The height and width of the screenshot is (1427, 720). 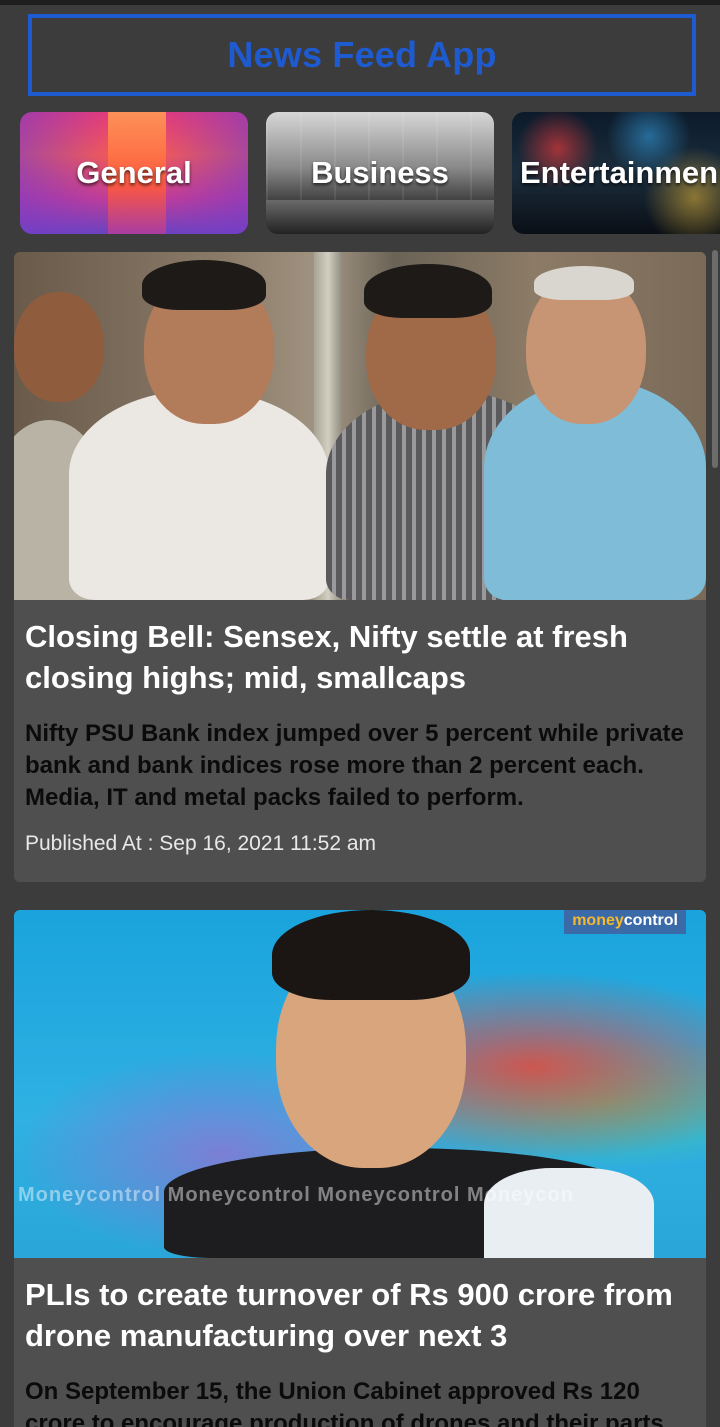 I want to click on category-label-general: General, so click(x=134, y=172).